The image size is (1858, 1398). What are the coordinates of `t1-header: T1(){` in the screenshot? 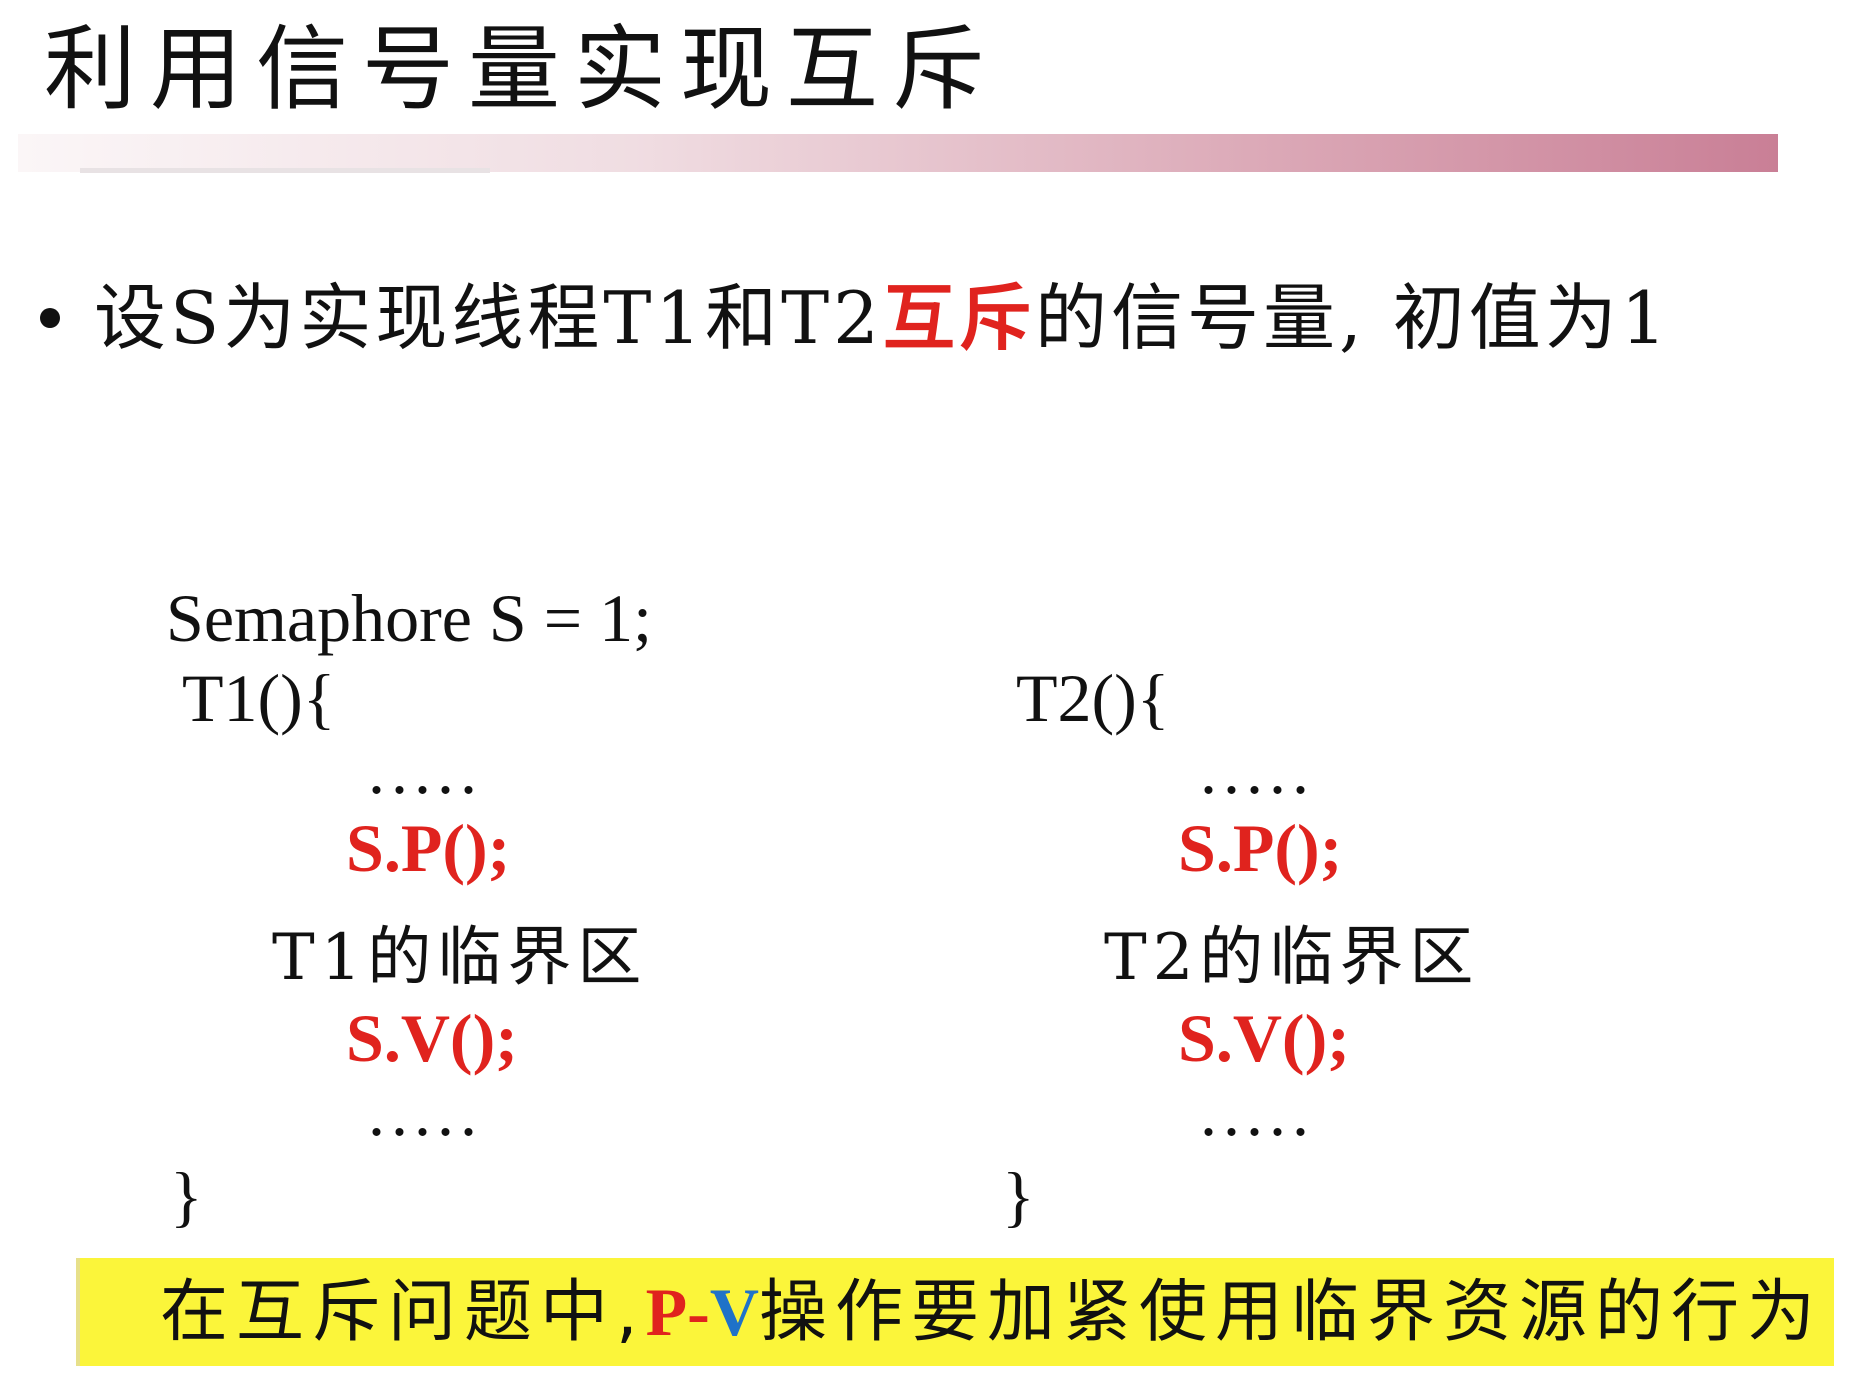 It's located at (259, 698).